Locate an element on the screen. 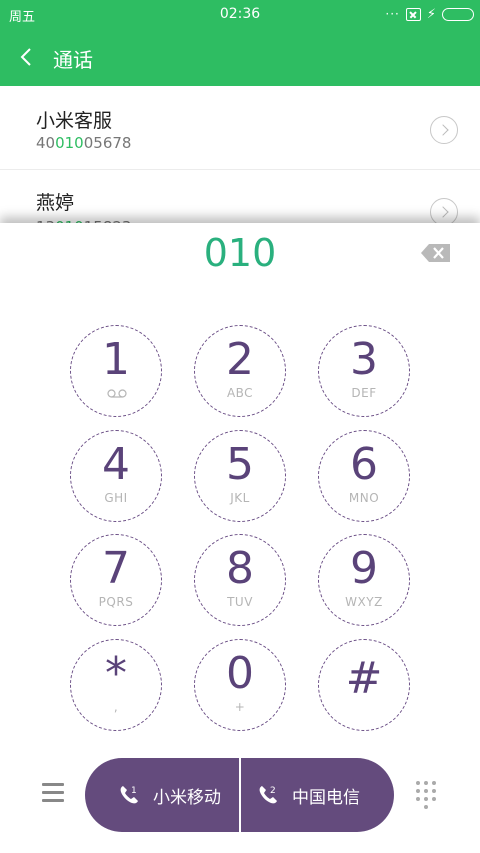  charging-icon: ⚡ is located at coordinates (431, 14).